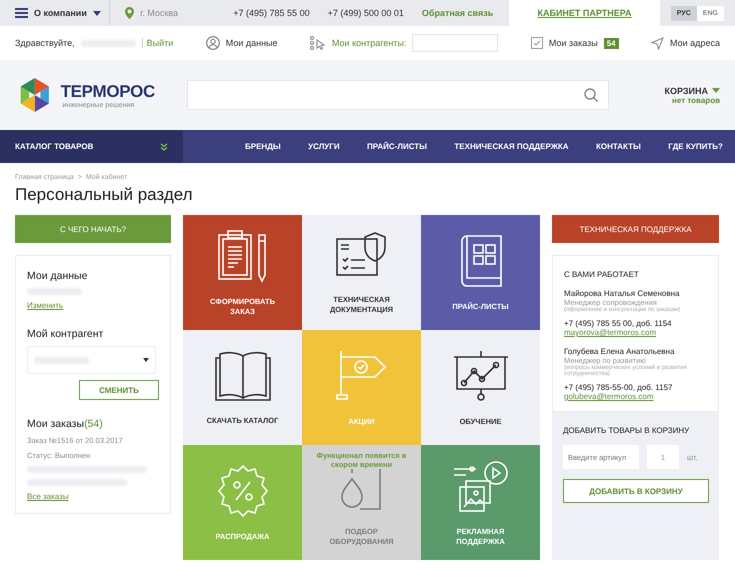  Describe the element at coordinates (57, 276) in the screenshot. I see `section-heading: Мои данные` at that location.